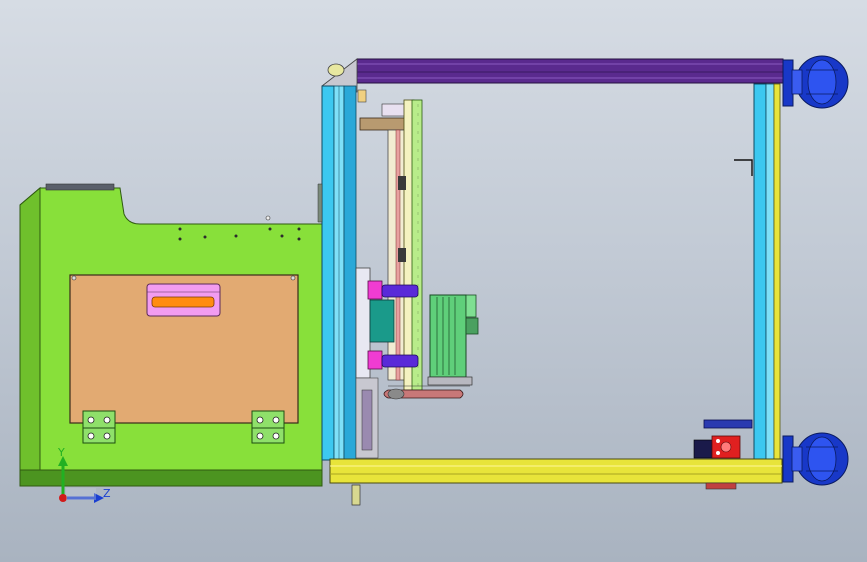 The width and height of the screenshot is (867, 562). I want to click on right-frame-post, so click(767, 272).